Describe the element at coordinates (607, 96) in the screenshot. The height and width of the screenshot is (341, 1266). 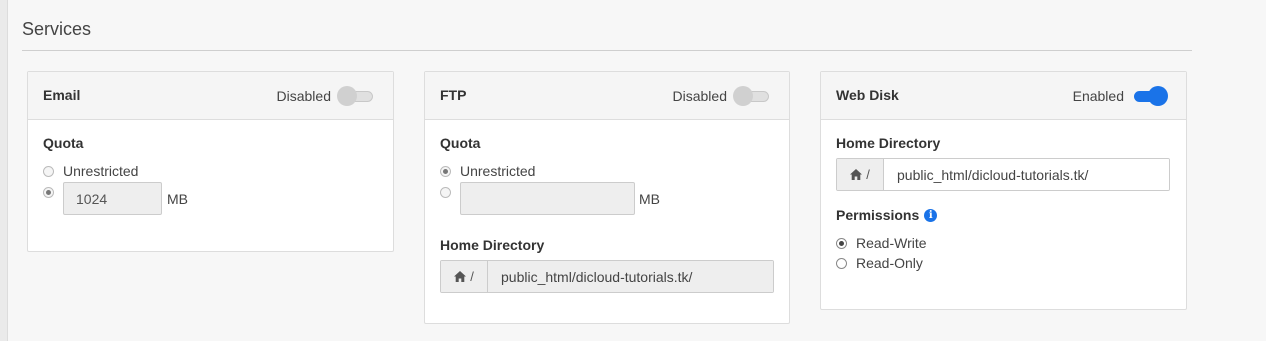
I see `ftp-panel-header: FTP Disabled` at that location.